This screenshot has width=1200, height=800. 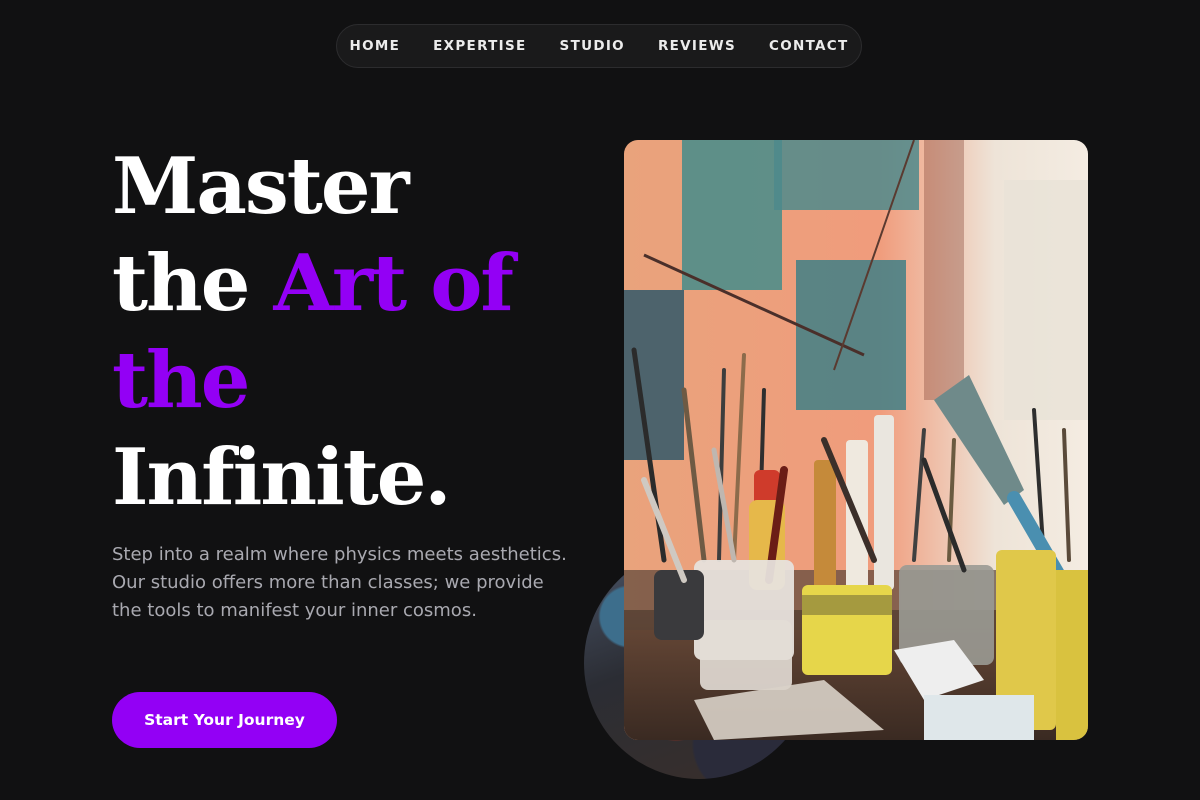 What do you see at coordinates (261, 186) in the screenshot?
I see `headline-line-1: Master` at bounding box center [261, 186].